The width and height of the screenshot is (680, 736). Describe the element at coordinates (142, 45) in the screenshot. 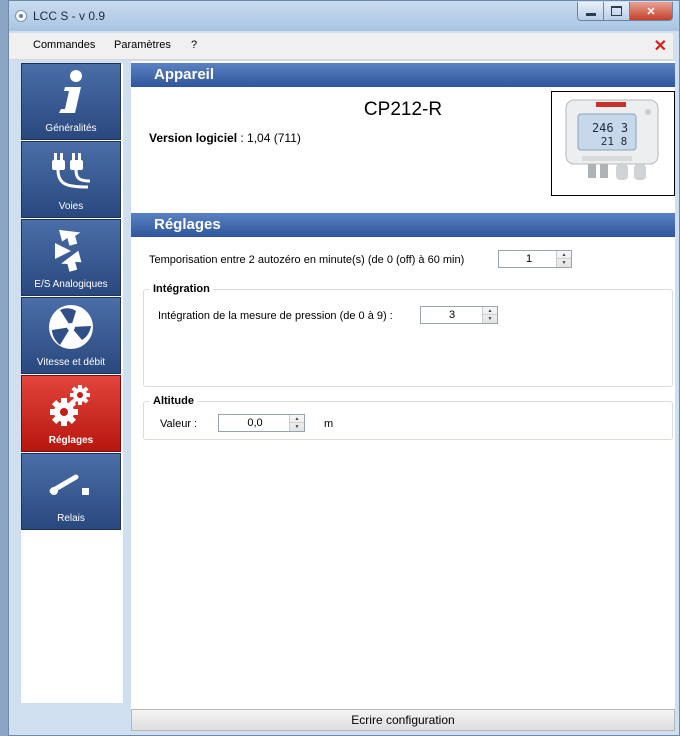

I see `menu-parametres: Paramètres` at that location.